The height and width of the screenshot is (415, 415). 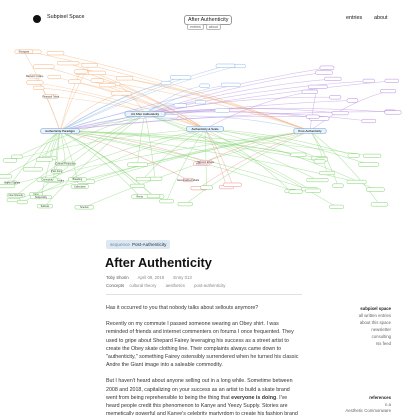 What do you see at coordinates (368, 411) in the screenshot?
I see `reference-link: Aesthetic Commonware` at bounding box center [368, 411].